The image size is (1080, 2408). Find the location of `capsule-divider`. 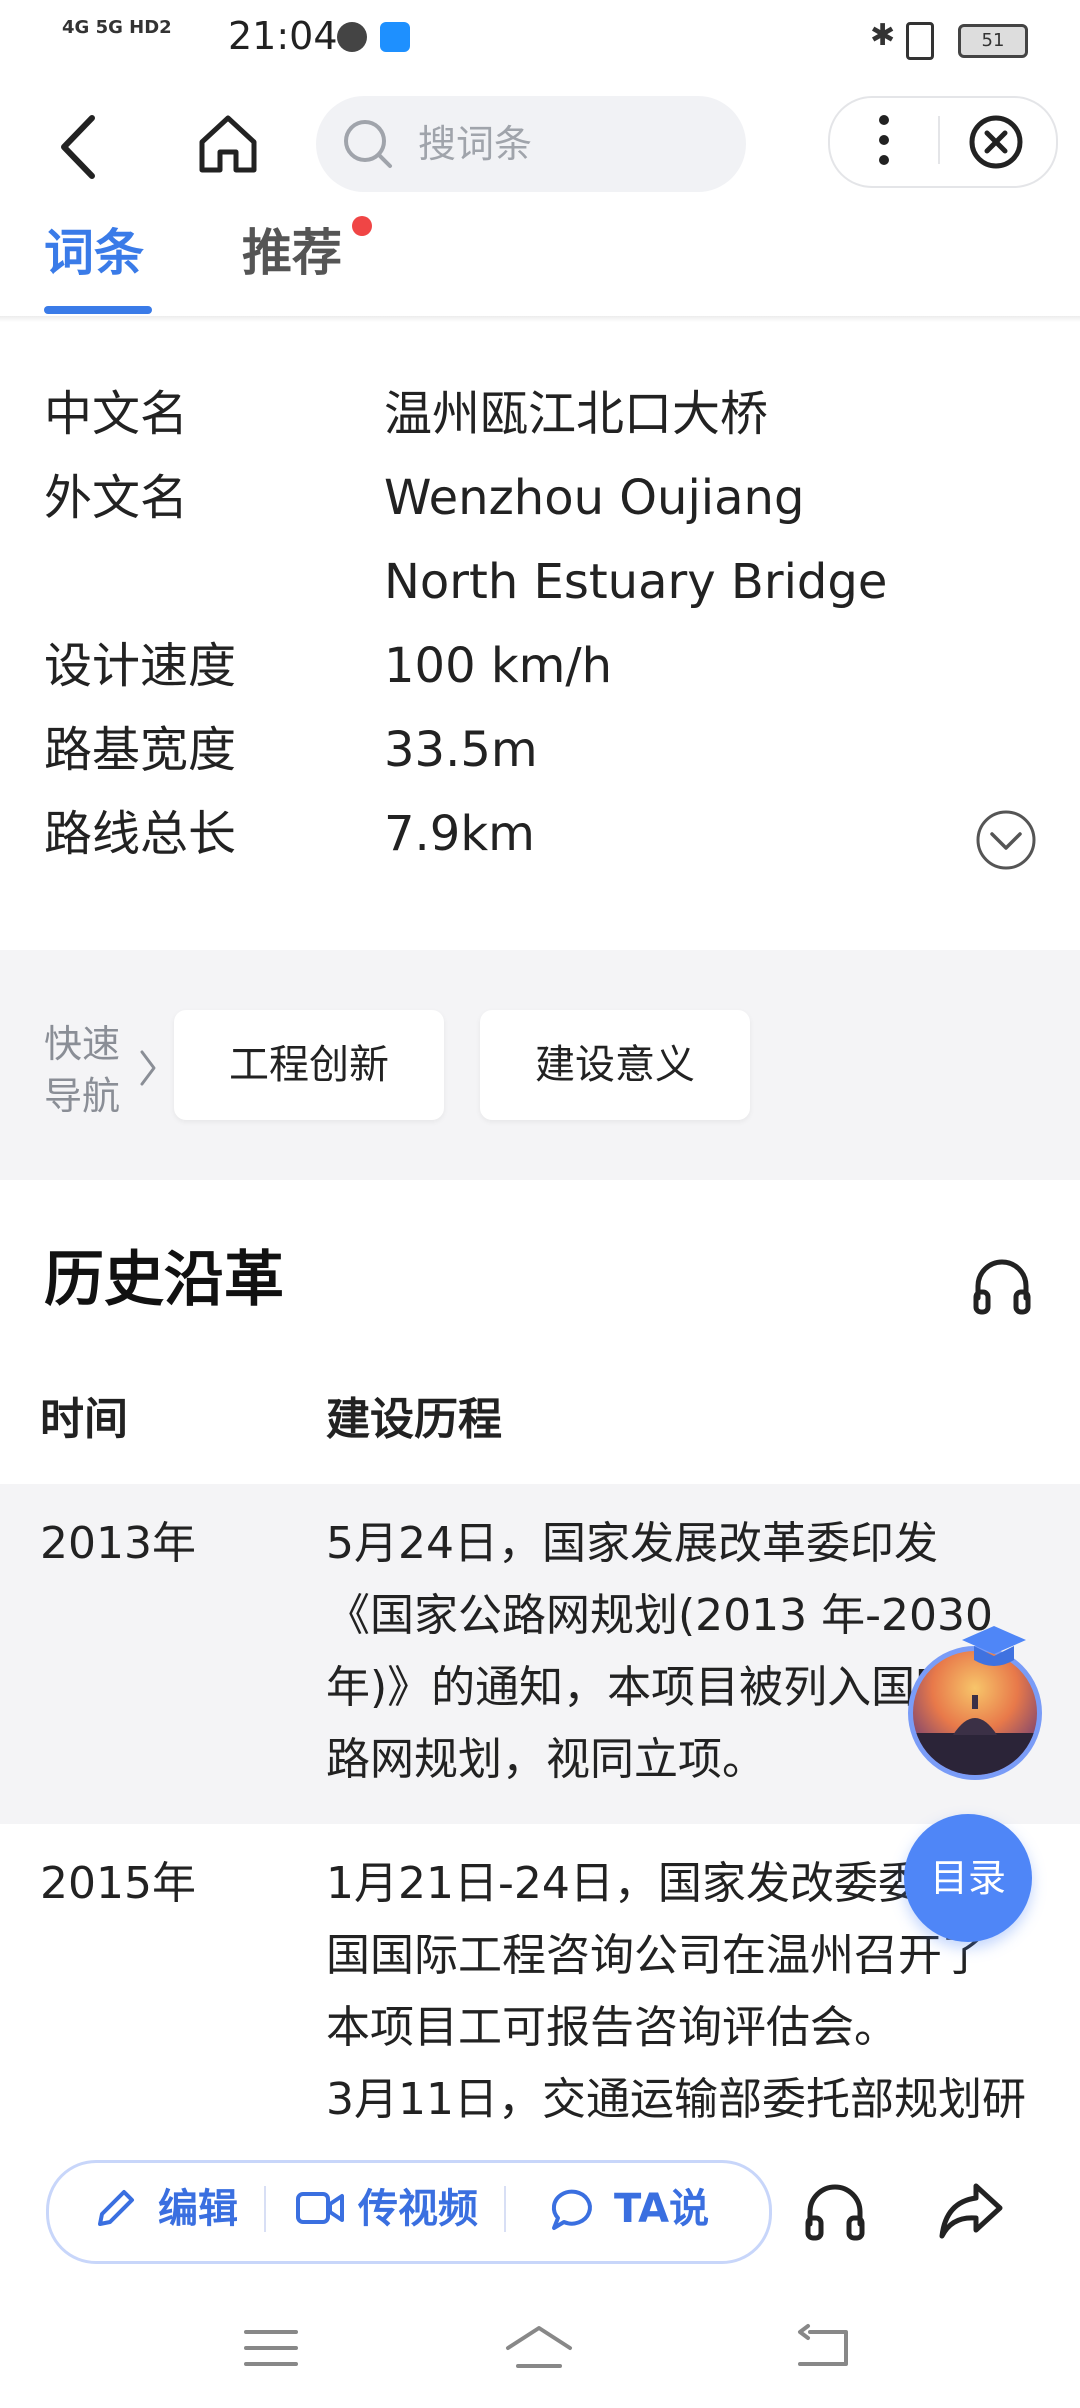

capsule-divider is located at coordinates (939, 140).